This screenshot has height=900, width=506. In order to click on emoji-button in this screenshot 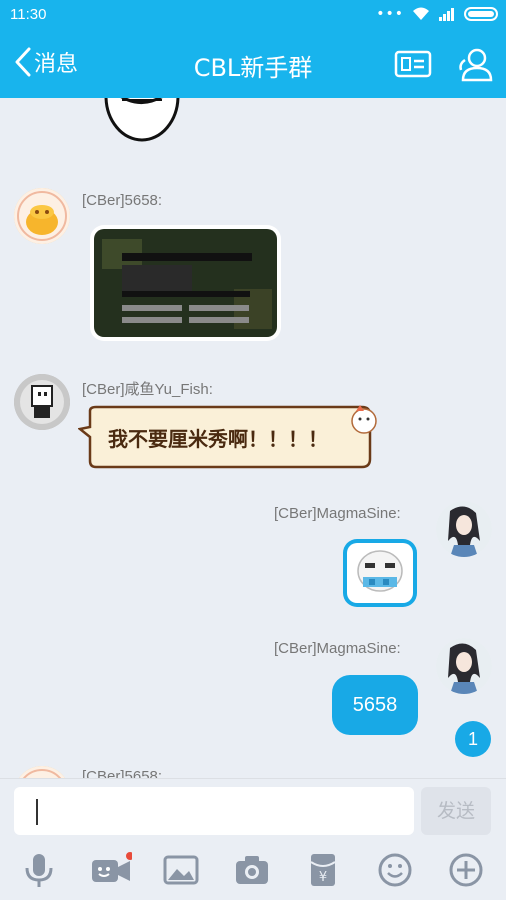, I will do `click(395, 870)`.